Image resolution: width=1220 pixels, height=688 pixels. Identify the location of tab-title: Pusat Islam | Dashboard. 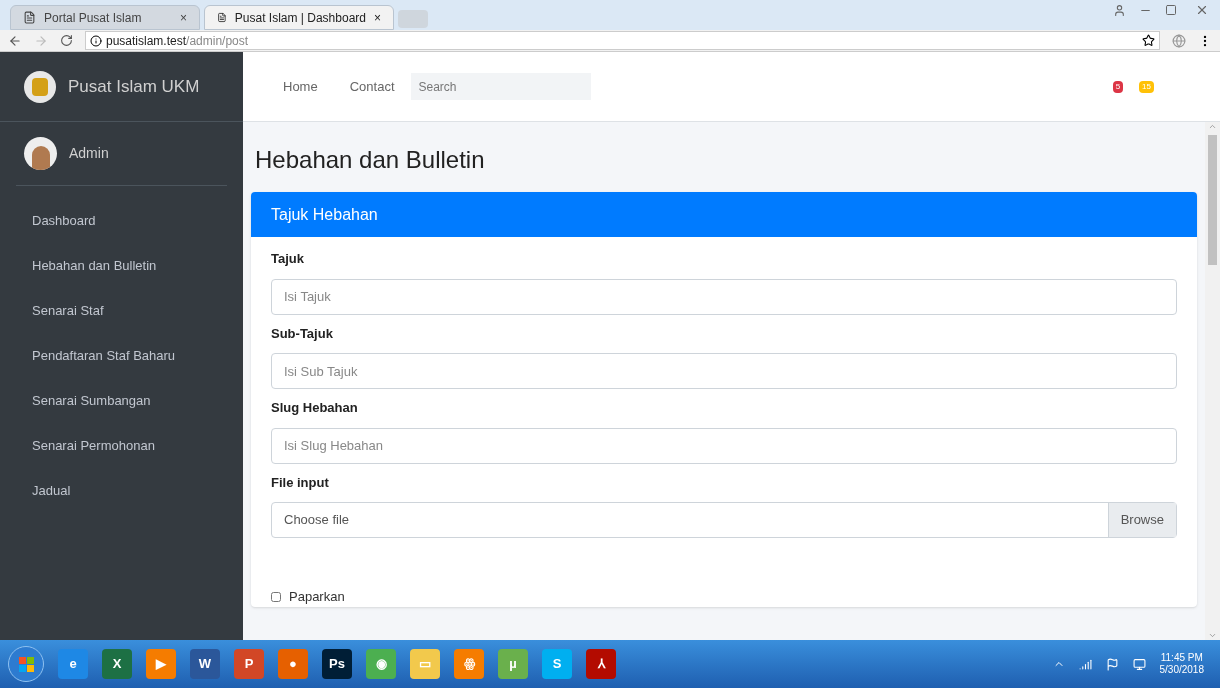
(300, 18).